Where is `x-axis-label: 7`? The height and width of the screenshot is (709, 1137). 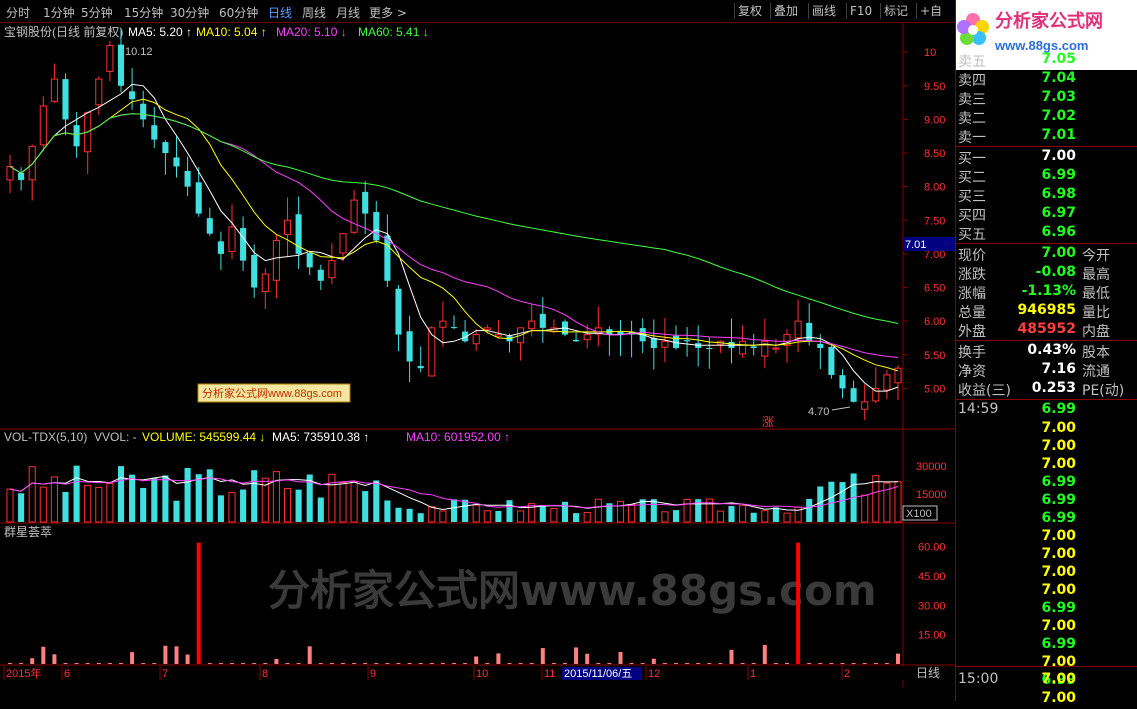
x-axis-label: 7 is located at coordinates (165, 674).